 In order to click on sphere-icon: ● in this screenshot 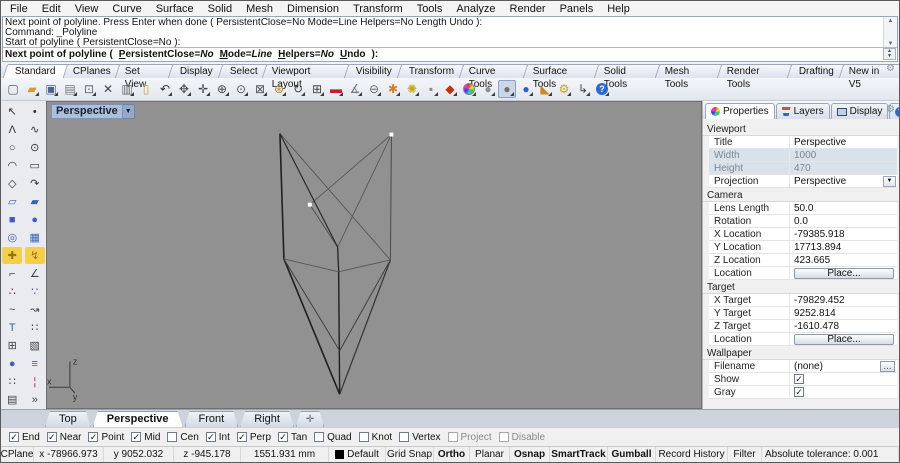, I will do `click(35, 219)`.